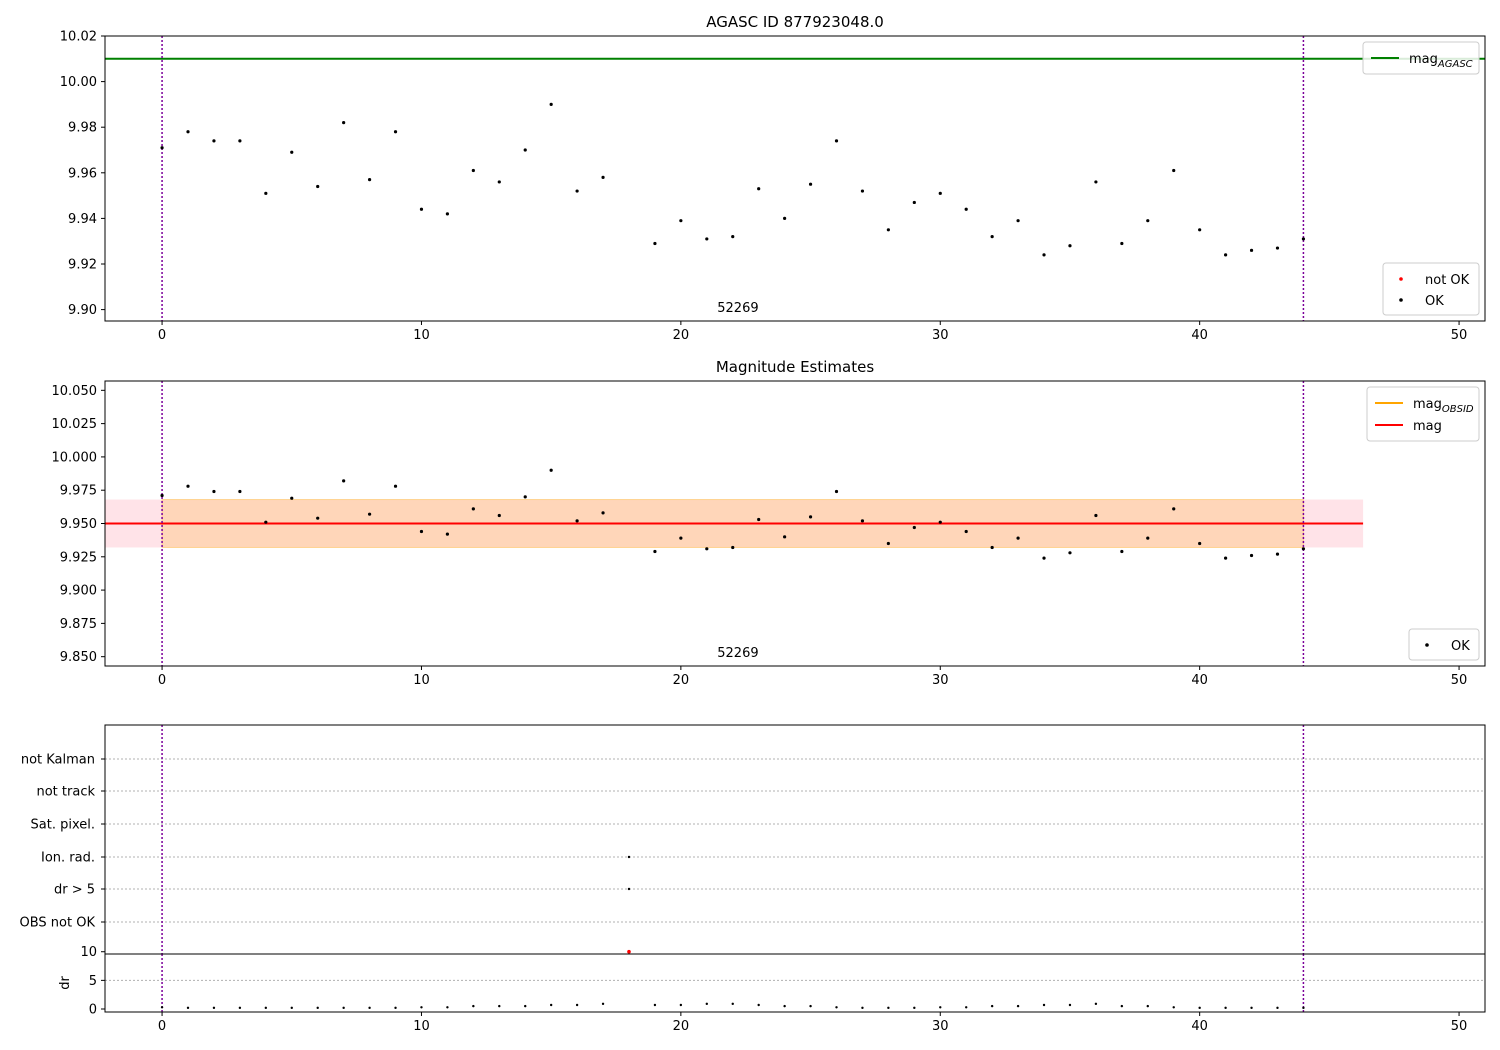  I want to click on flag-label: not track, so click(65, 792).